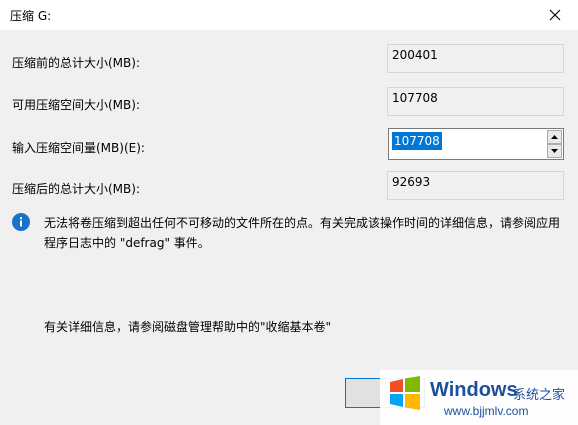  Describe the element at coordinates (475, 58) in the screenshot. I see `total-size-before-value: 200401` at that location.